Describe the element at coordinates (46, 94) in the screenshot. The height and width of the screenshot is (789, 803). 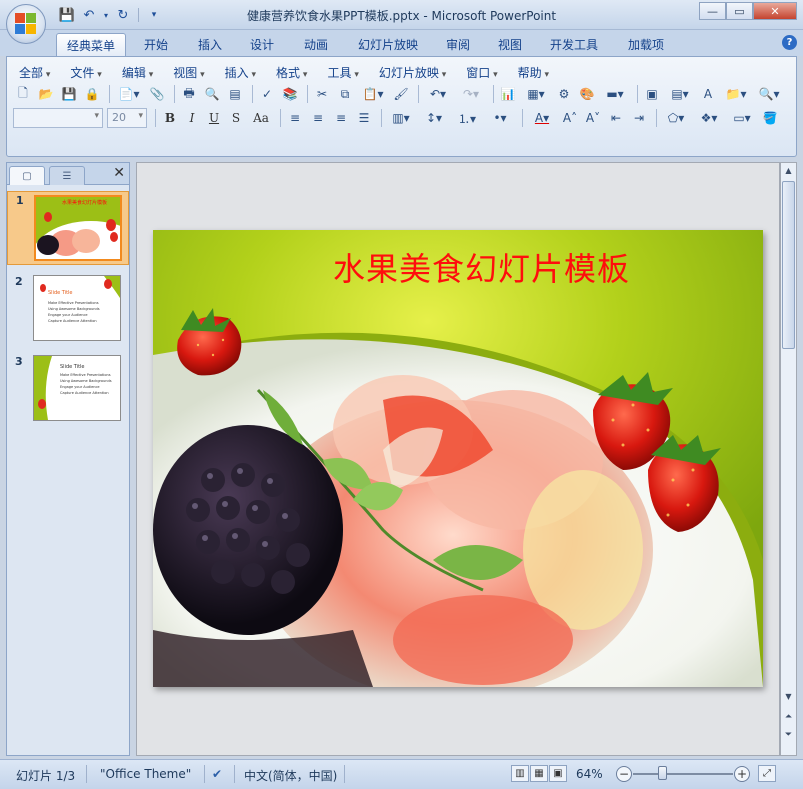
I see `open-folder-icon: 📂` at that location.